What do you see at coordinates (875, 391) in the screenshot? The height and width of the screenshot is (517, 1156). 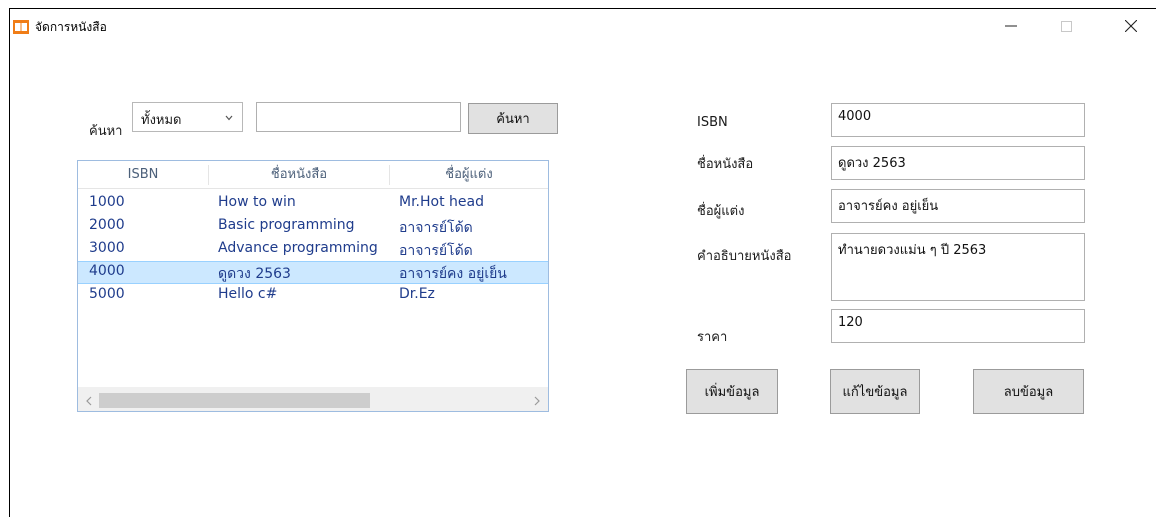 I see `edit-button: แก้ไขข้อมูล` at bounding box center [875, 391].